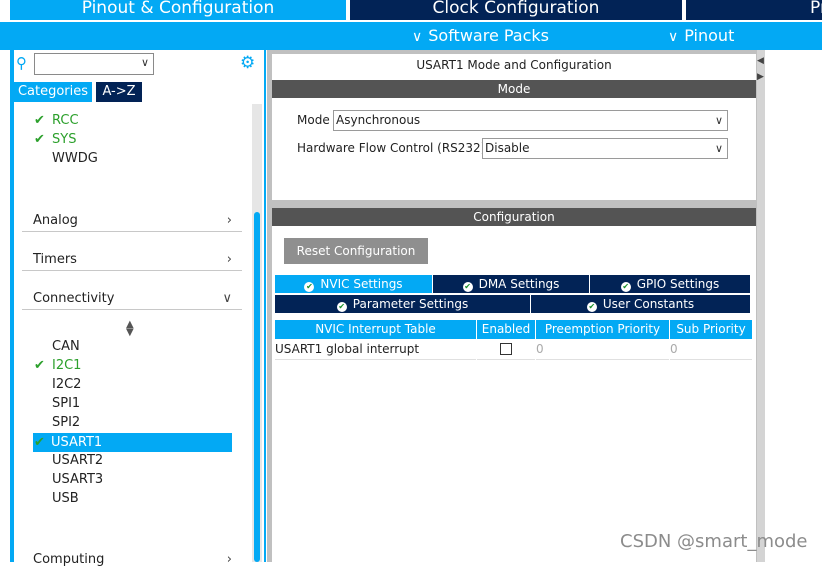  I want to click on reset-configuration-button: Reset Configuration, so click(356, 251).